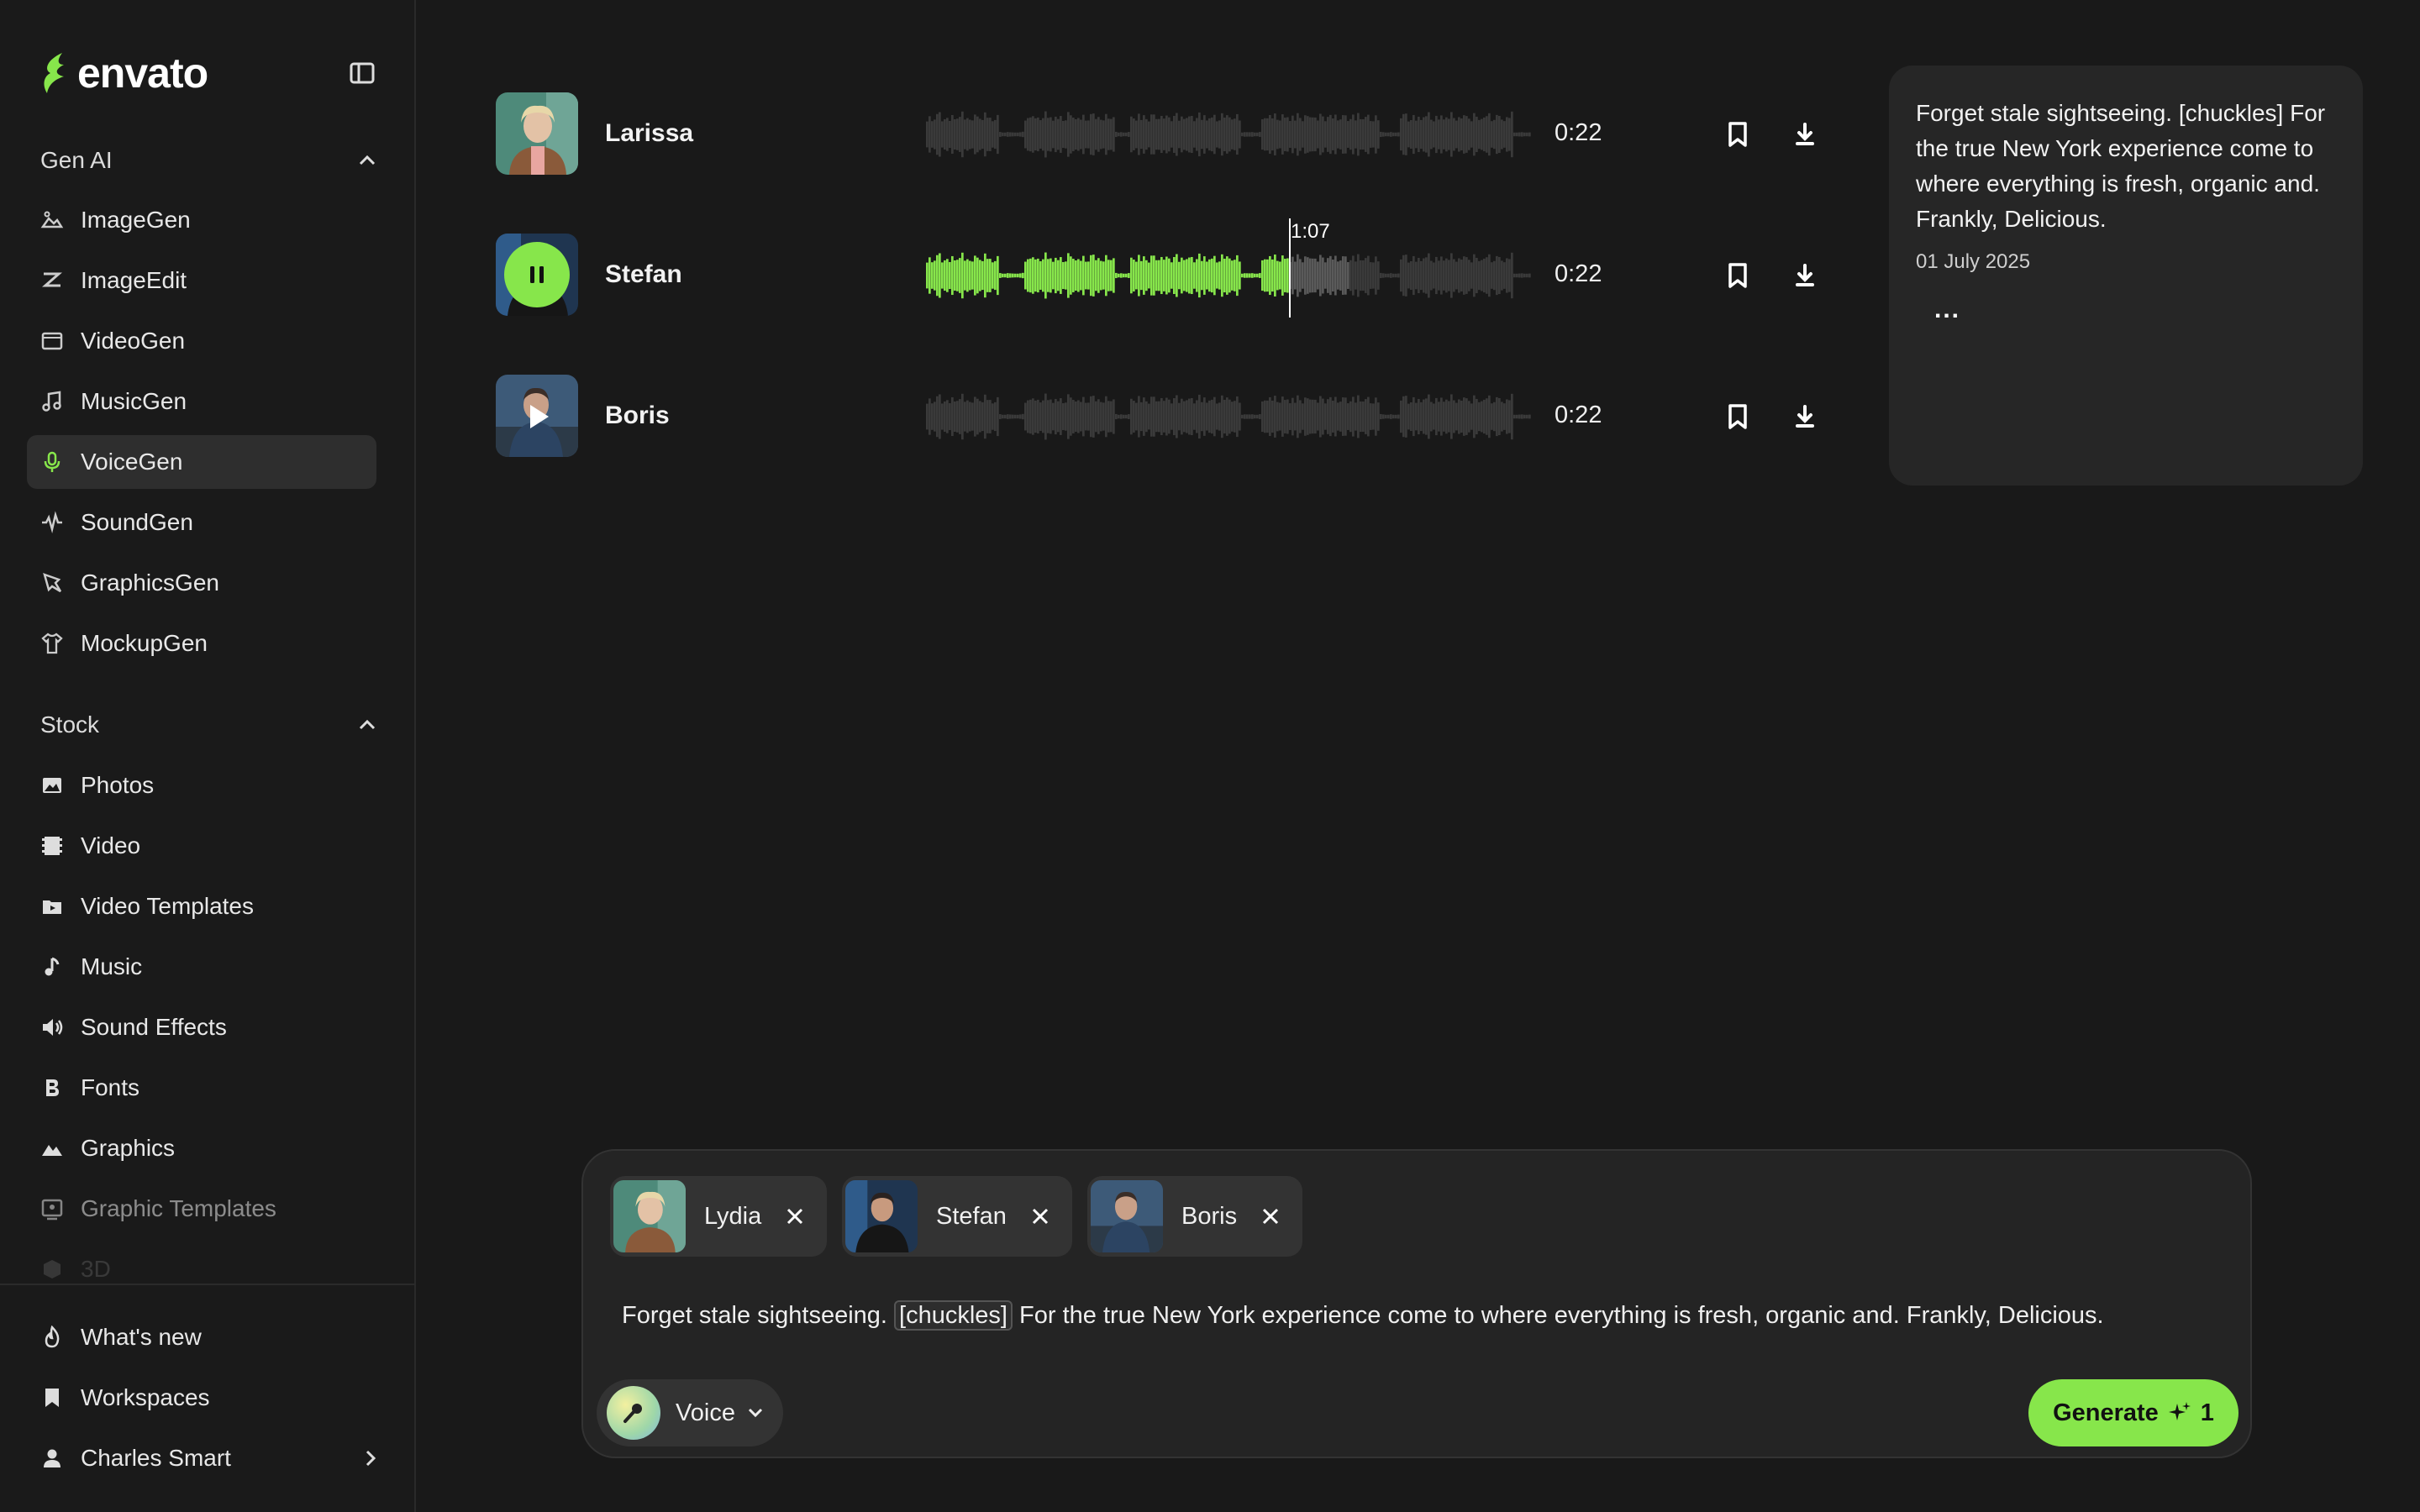 Image resolution: width=2420 pixels, height=1512 pixels. What do you see at coordinates (202, 341) in the screenshot?
I see `sidebar-item-videogen: VideoGen` at bounding box center [202, 341].